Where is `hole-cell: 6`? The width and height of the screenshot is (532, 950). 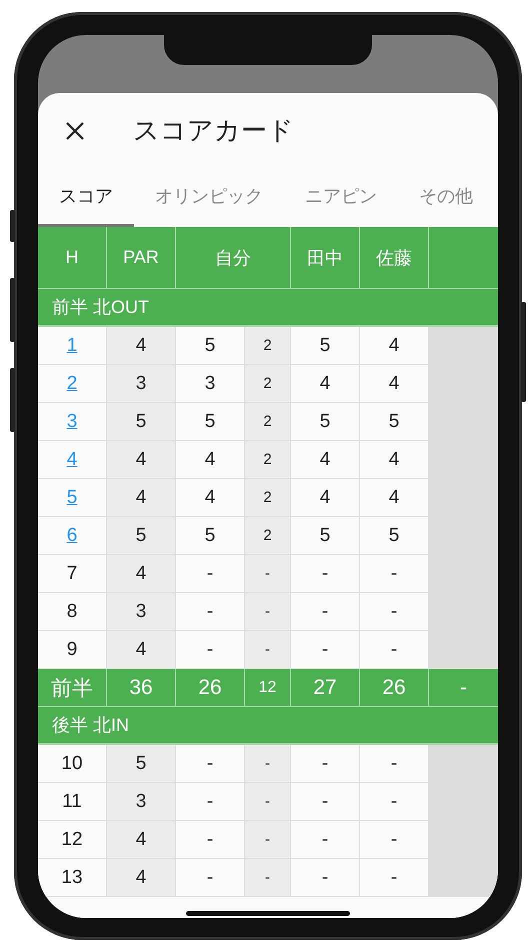 hole-cell: 6 is located at coordinates (72, 536).